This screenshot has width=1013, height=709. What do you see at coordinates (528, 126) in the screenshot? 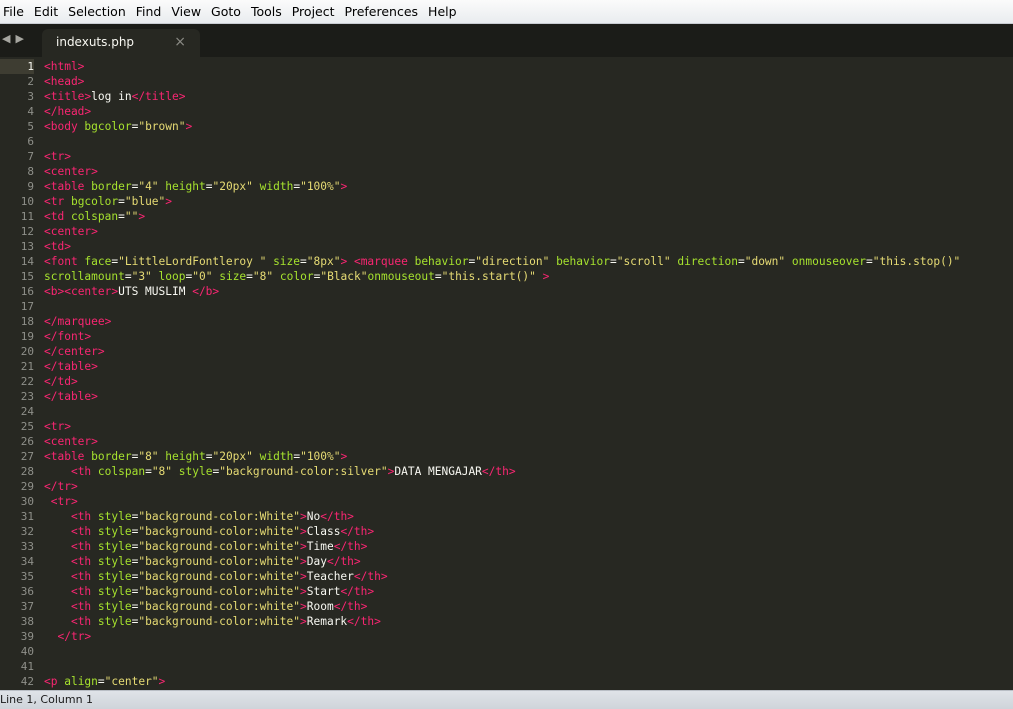
I see `code-line: <body bgcolor="brown">` at bounding box center [528, 126].